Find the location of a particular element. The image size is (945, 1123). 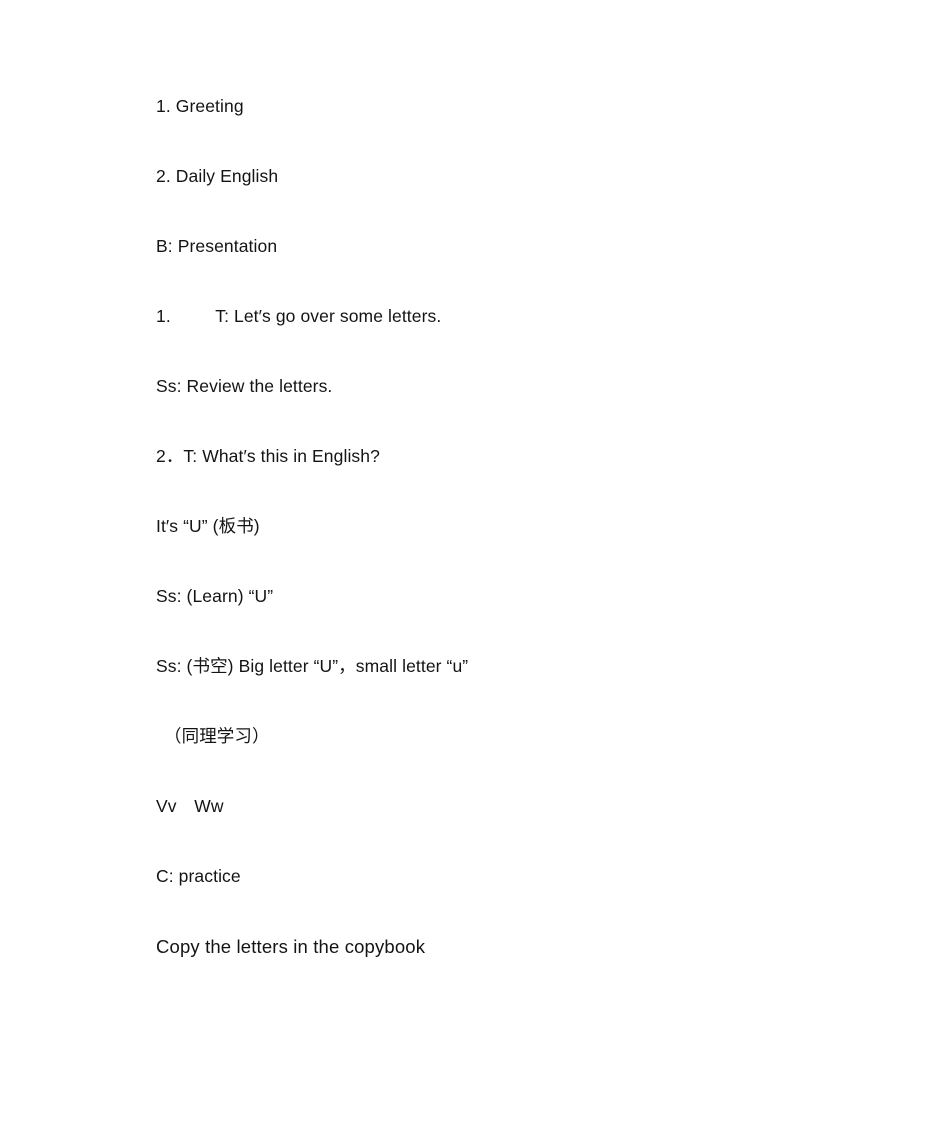

paragraph-same-method-note: （同理学习） is located at coordinates (217, 736).